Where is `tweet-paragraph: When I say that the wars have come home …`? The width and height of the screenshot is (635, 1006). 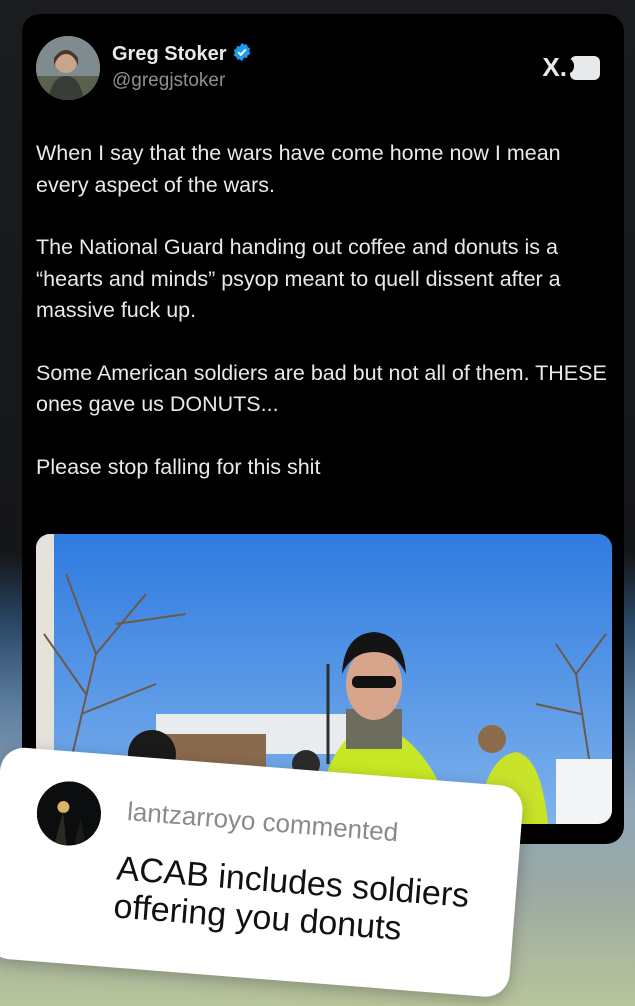
tweet-paragraph: When I say that the wars have come home … is located at coordinates (298, 169).